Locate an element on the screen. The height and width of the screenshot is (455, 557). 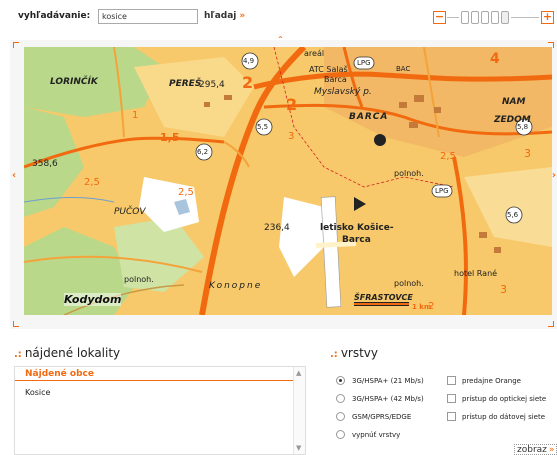
zoom-in-button: + is located at coordinates (547, 17).